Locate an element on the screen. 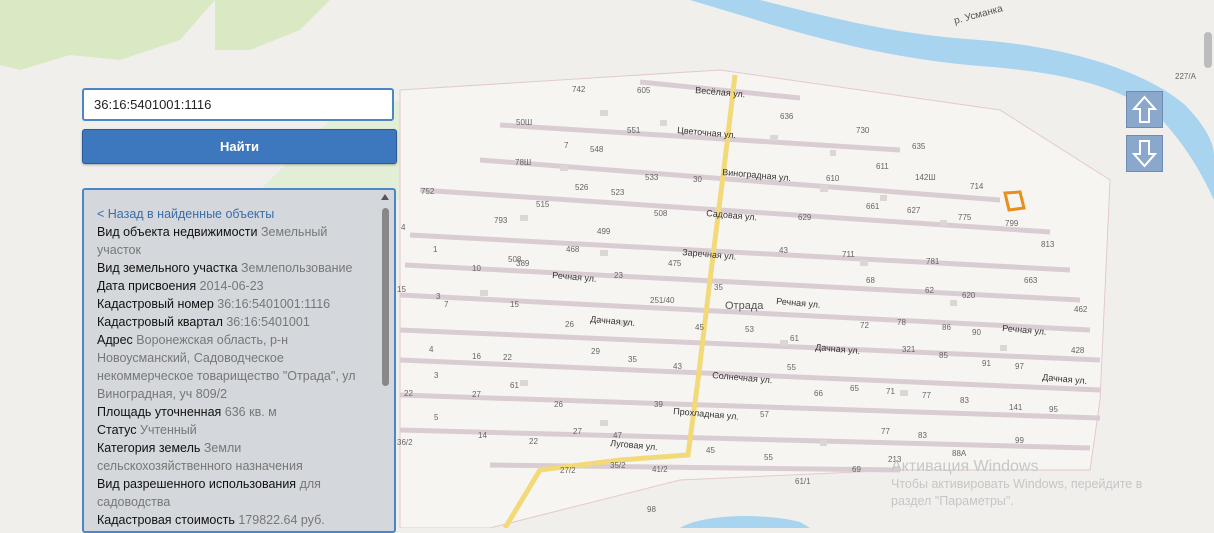 The image size is (1214, 533). parcel-number: 47 is located at coordinates (617, 435).